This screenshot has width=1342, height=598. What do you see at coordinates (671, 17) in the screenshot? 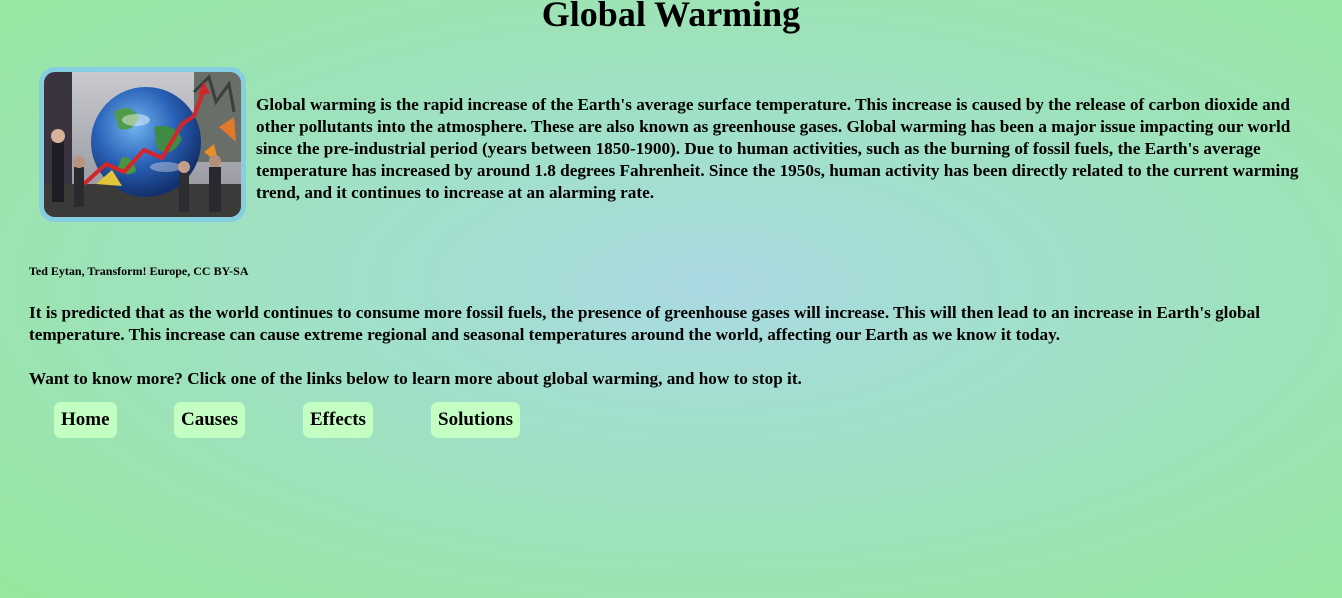
I see `page-title: Global Warming` at bounding box center [671, 17].